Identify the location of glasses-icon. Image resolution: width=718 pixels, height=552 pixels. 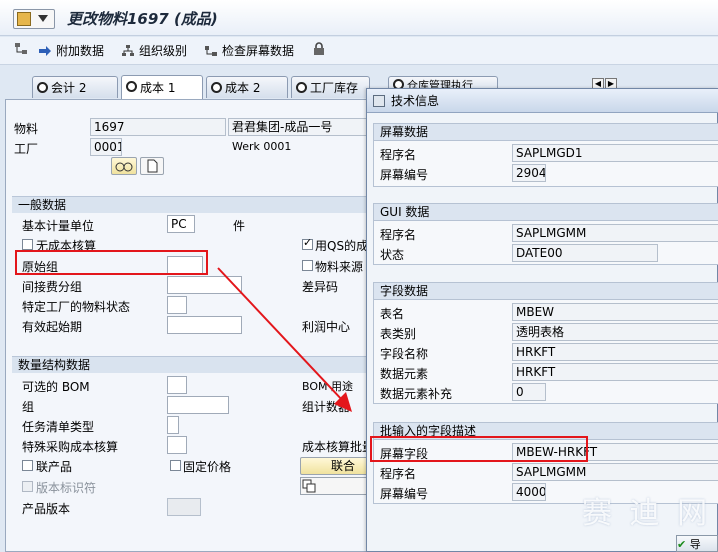
(124, 167).